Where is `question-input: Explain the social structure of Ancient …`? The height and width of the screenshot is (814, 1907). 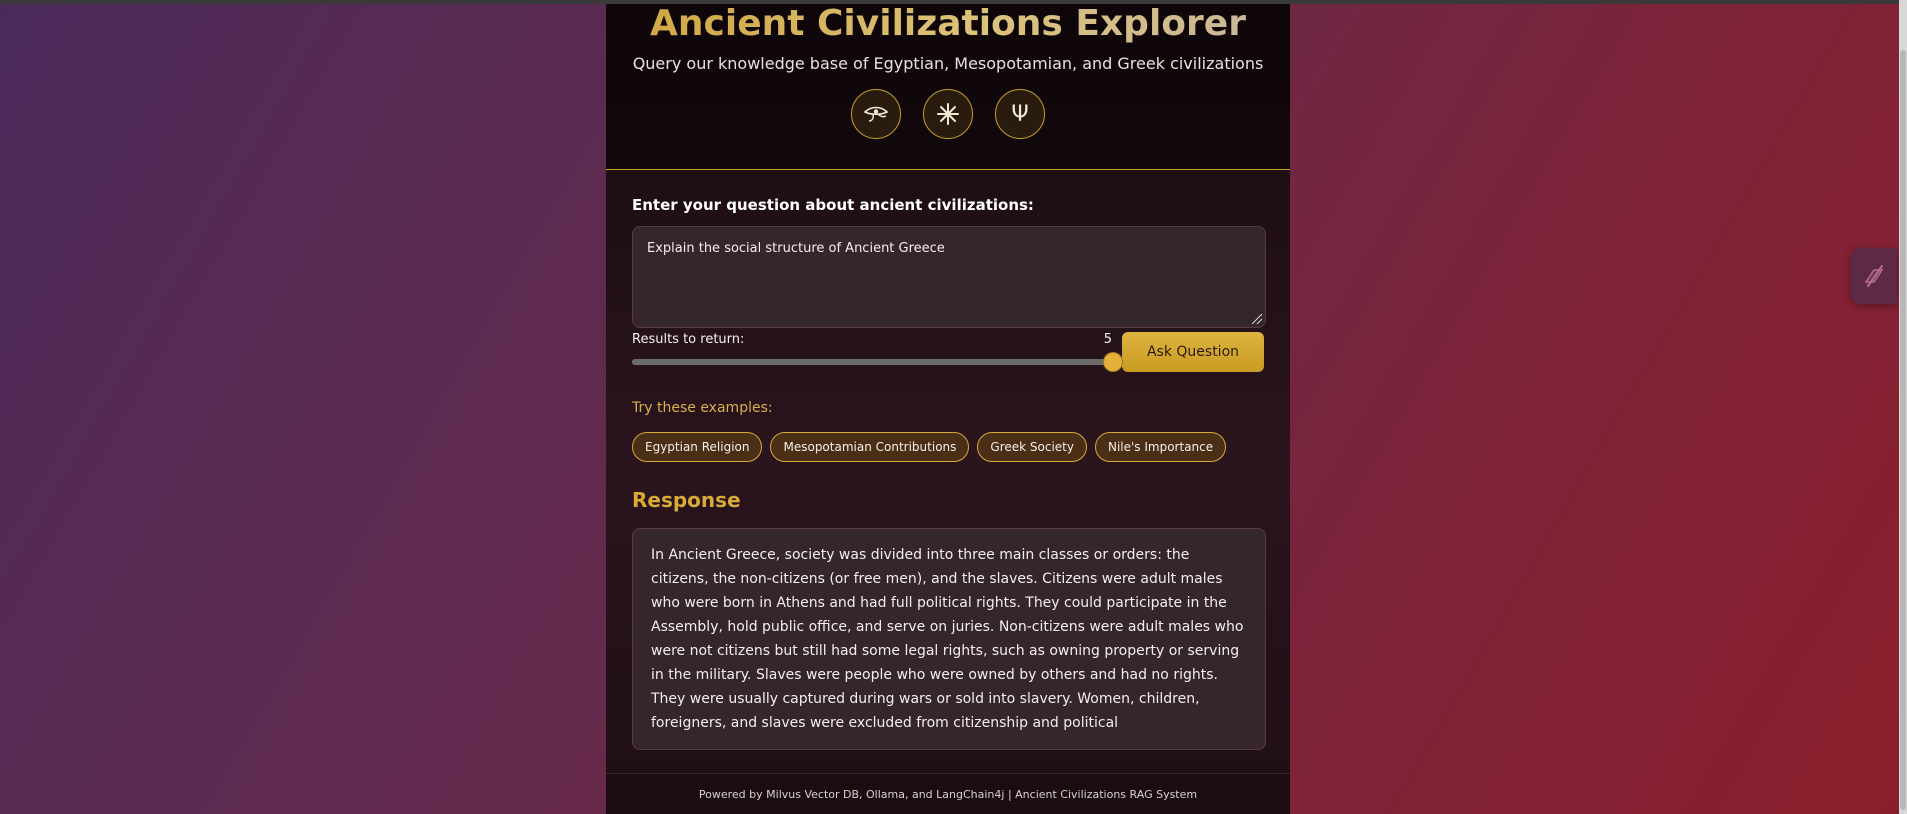
question-input: Explain the social structure of Ancient … is located at coordinates (949, 277).